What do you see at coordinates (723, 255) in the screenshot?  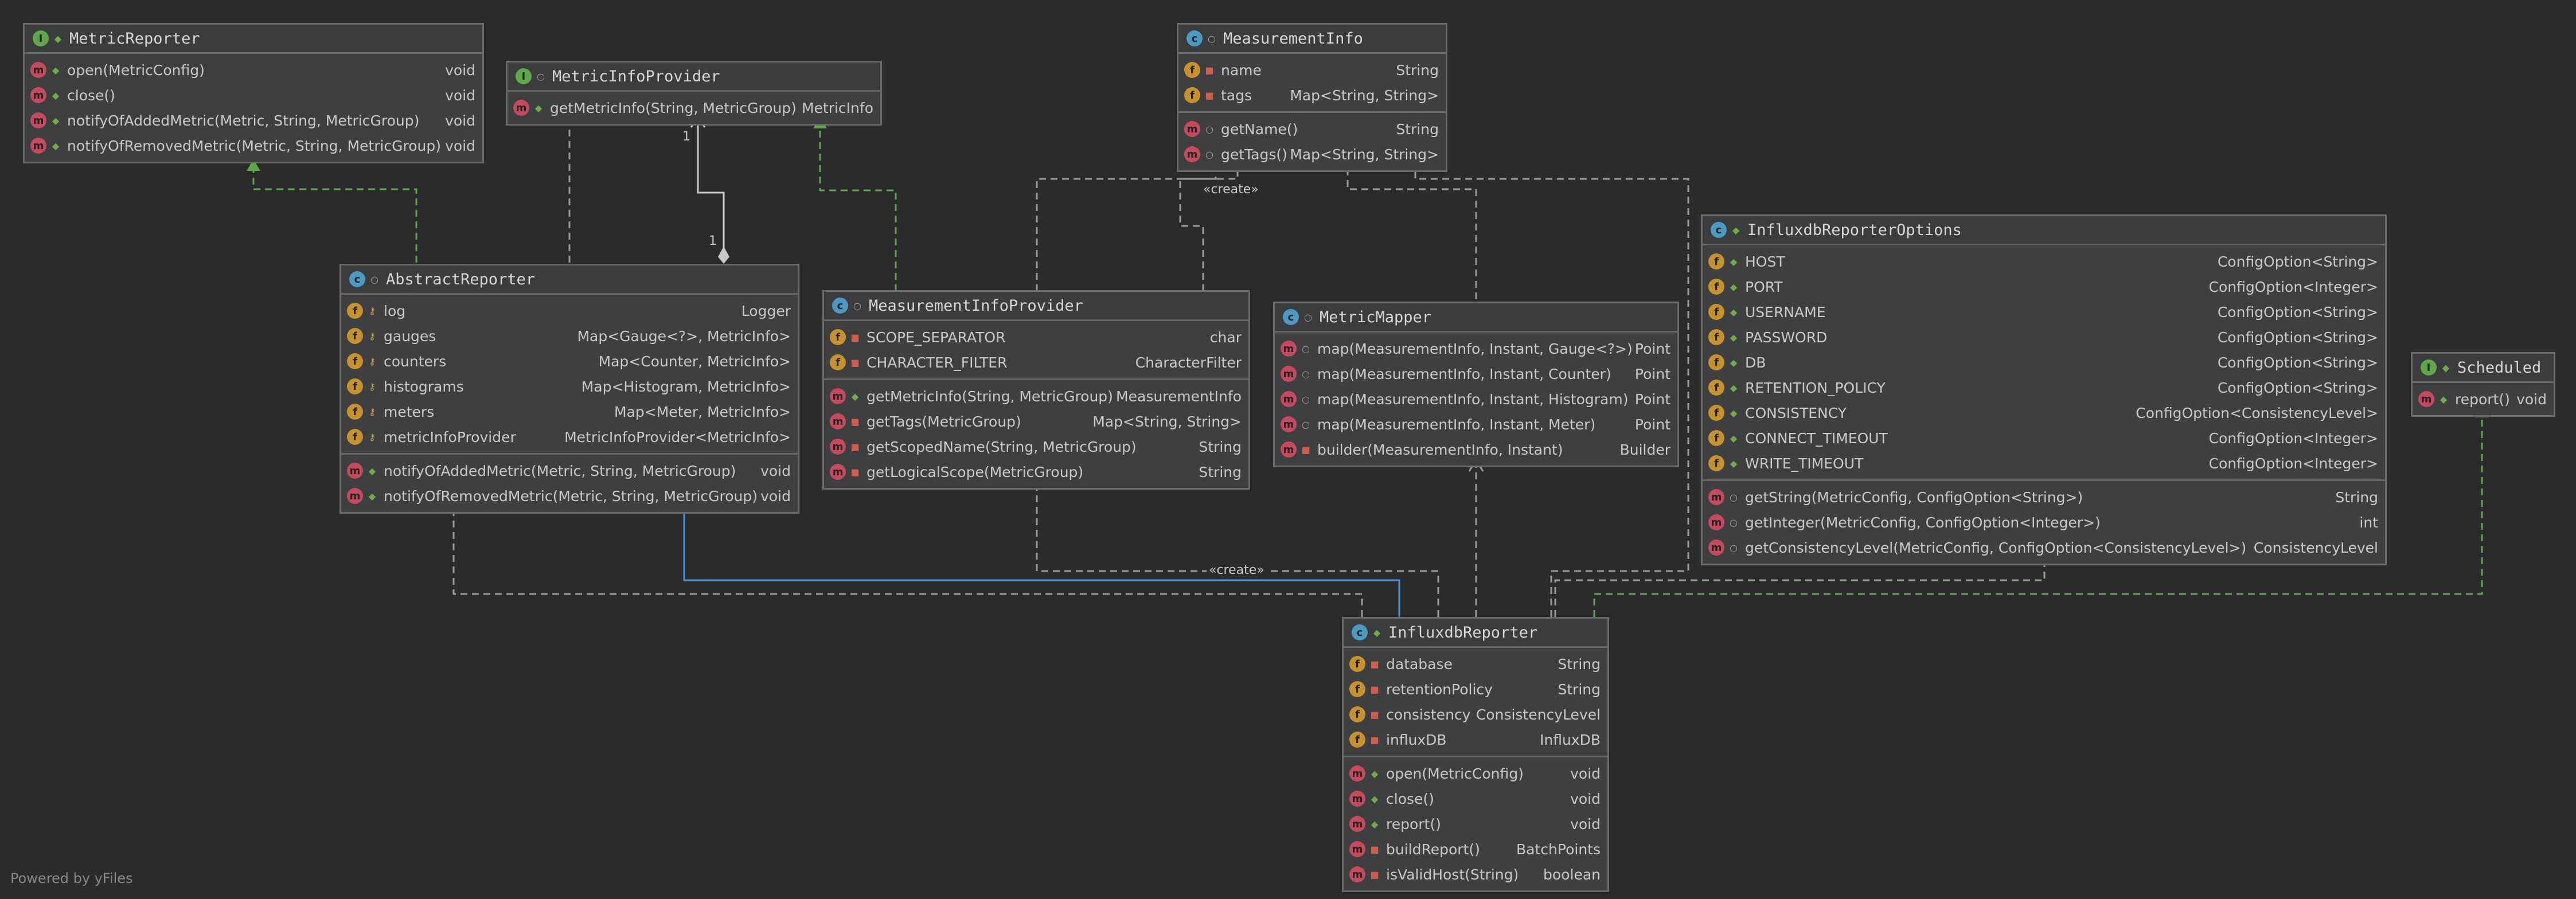 I see `composition-diamond` at bounding box center [723, 255].